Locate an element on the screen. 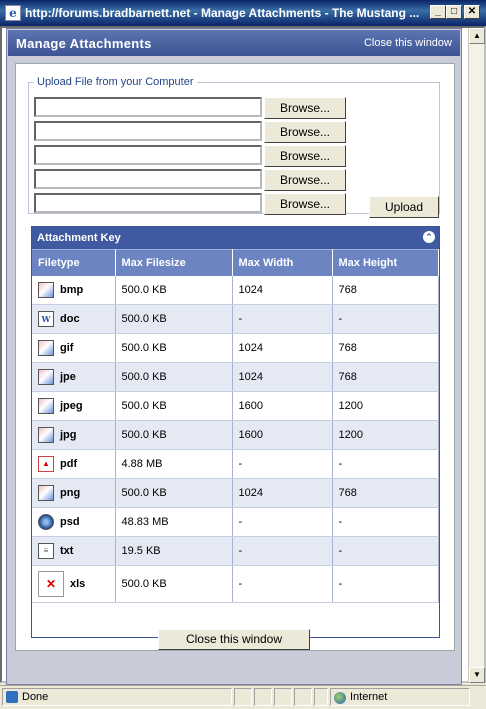 Image resolution: width=486 pixels, height=709 pixels. filetype-label: doc is located at coordinates (70, 319).